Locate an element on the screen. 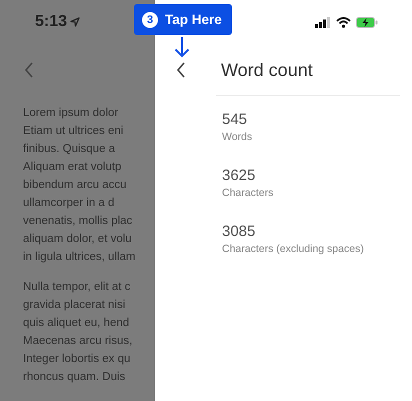  document-text-line: ullamcorper in a d is located at coordinates (69, 203).